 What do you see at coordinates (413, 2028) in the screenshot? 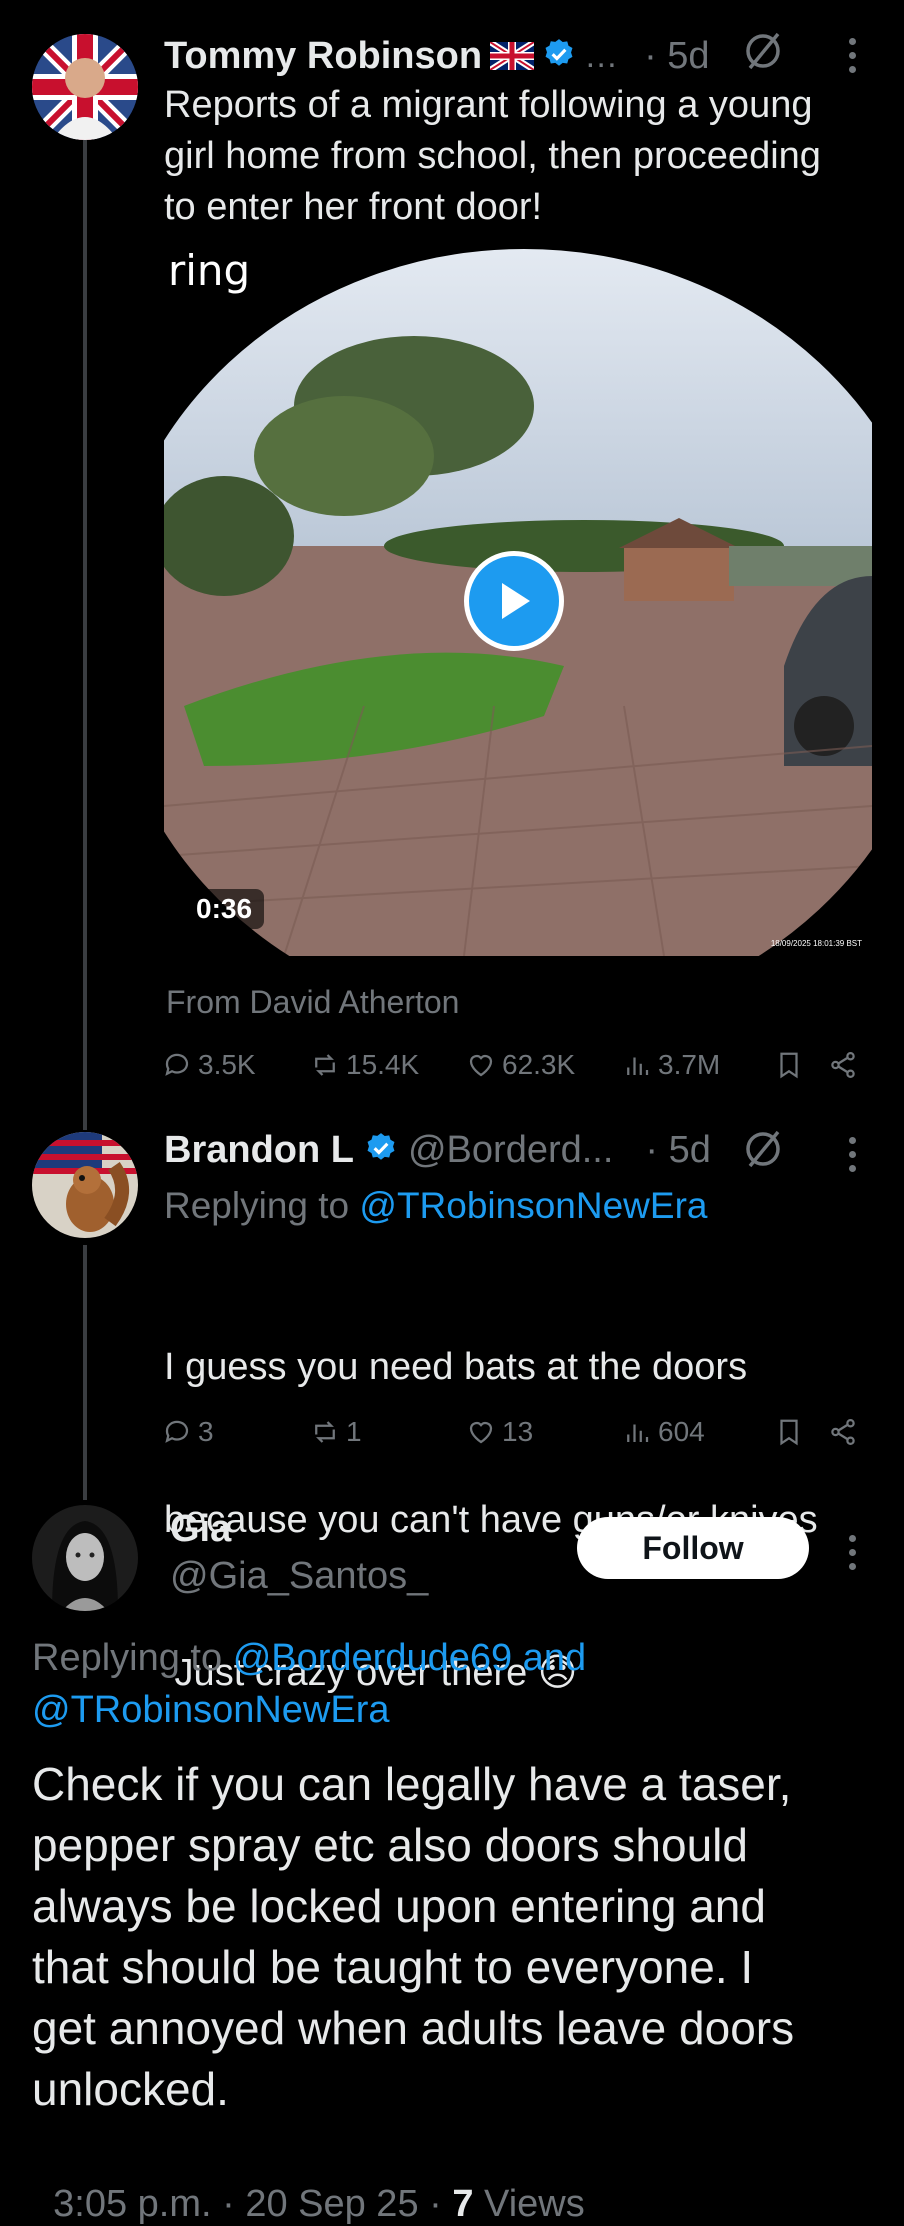
I see `post-text-line: get annoyed when adults leave doors` at bounding box center [413, 2028].